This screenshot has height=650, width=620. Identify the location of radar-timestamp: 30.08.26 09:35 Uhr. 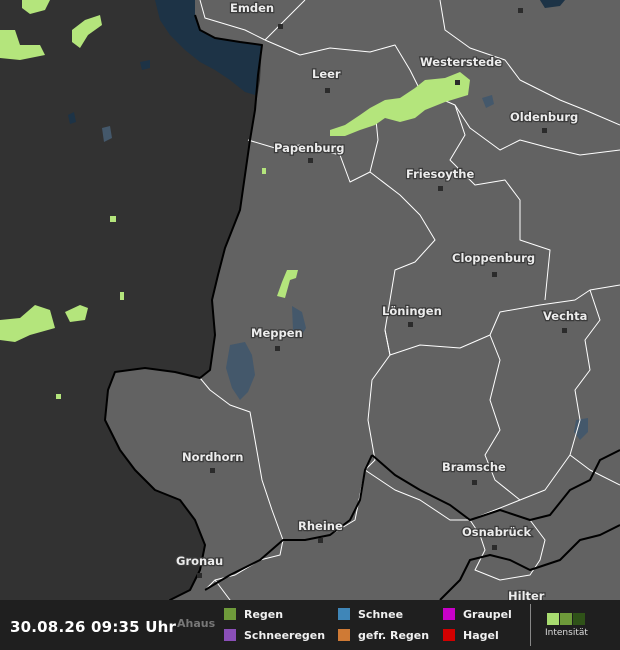
(93, 627).